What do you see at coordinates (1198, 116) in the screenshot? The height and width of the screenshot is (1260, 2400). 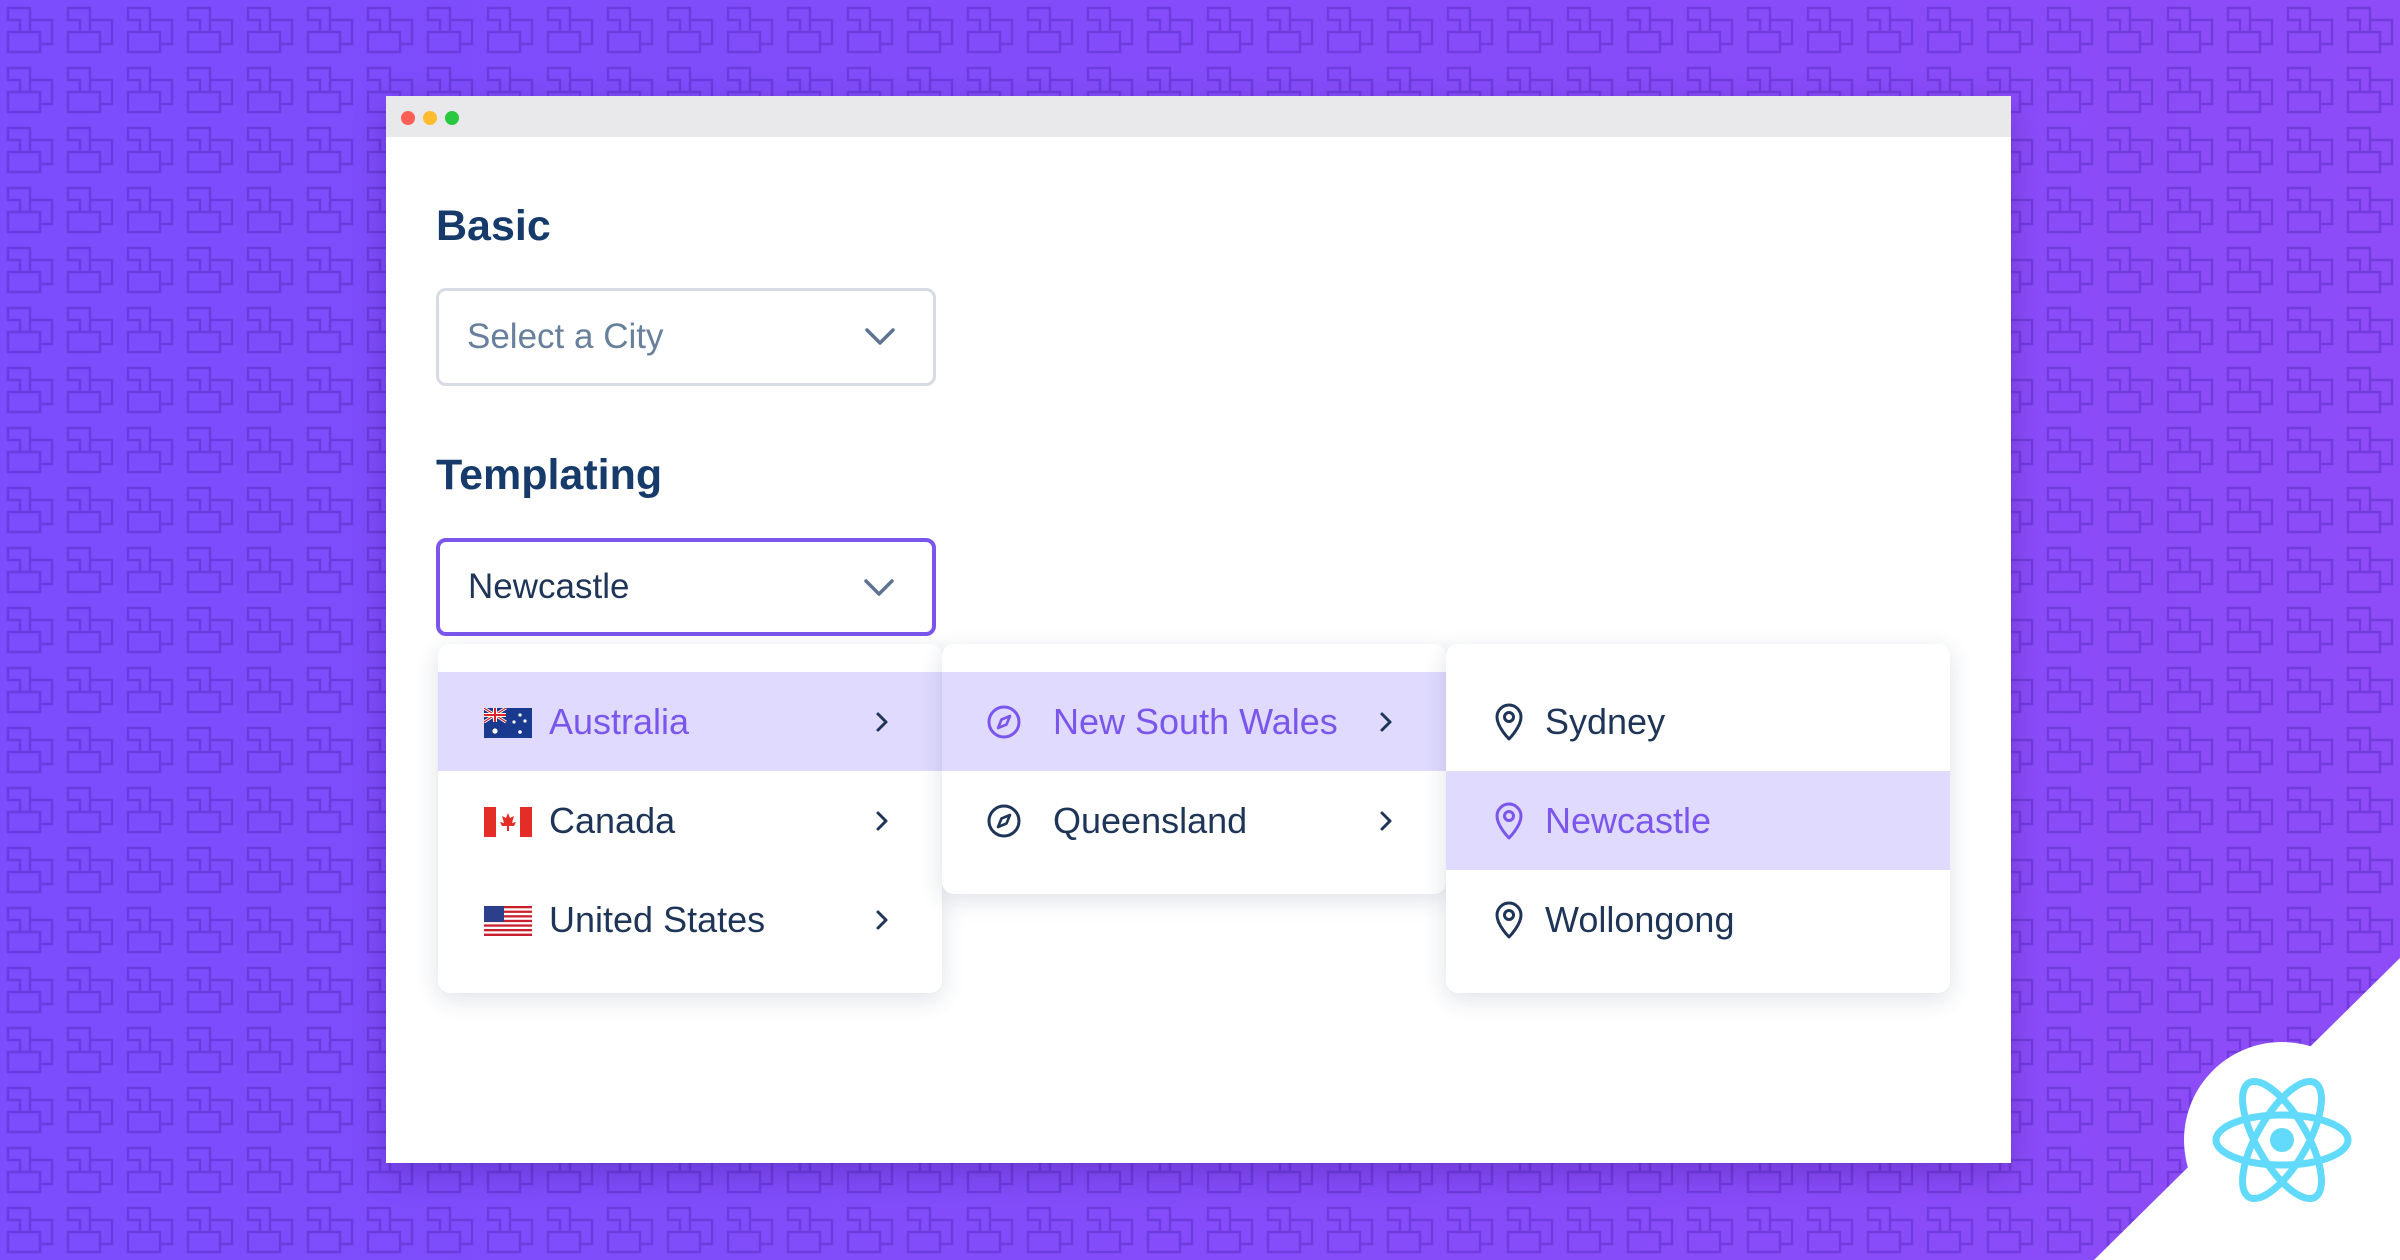 I see `window-titlebar` at bounding box center [1198, 116].